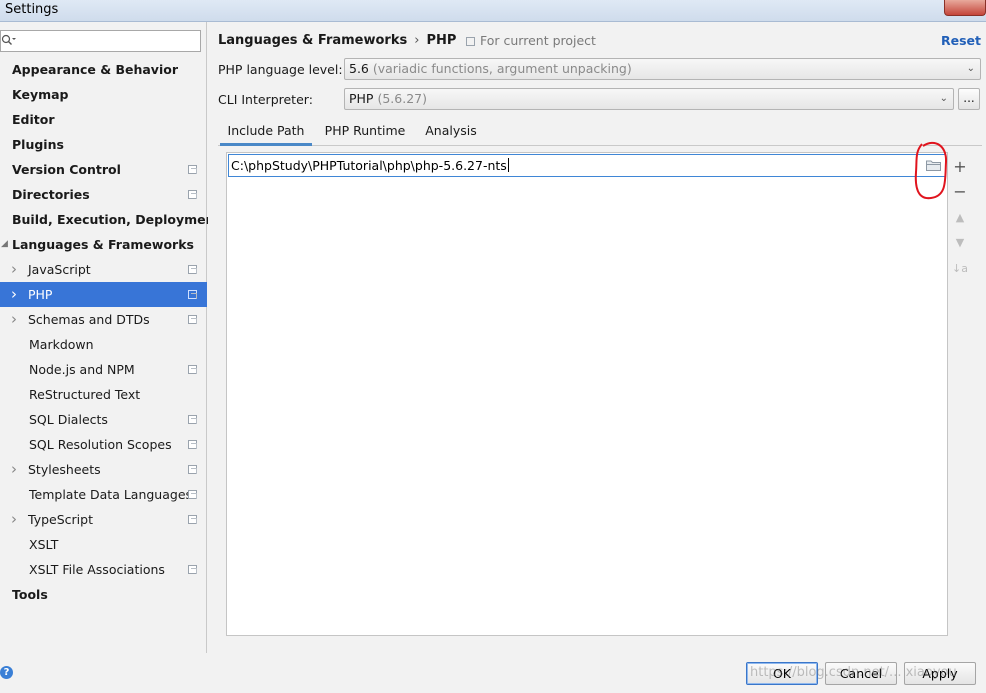 The image size is (986, 693). Describe the element at coordinates (502, 68) in the screenshot. I see `php-level-detail: (variadic functions, argument unpacking)` at that location.